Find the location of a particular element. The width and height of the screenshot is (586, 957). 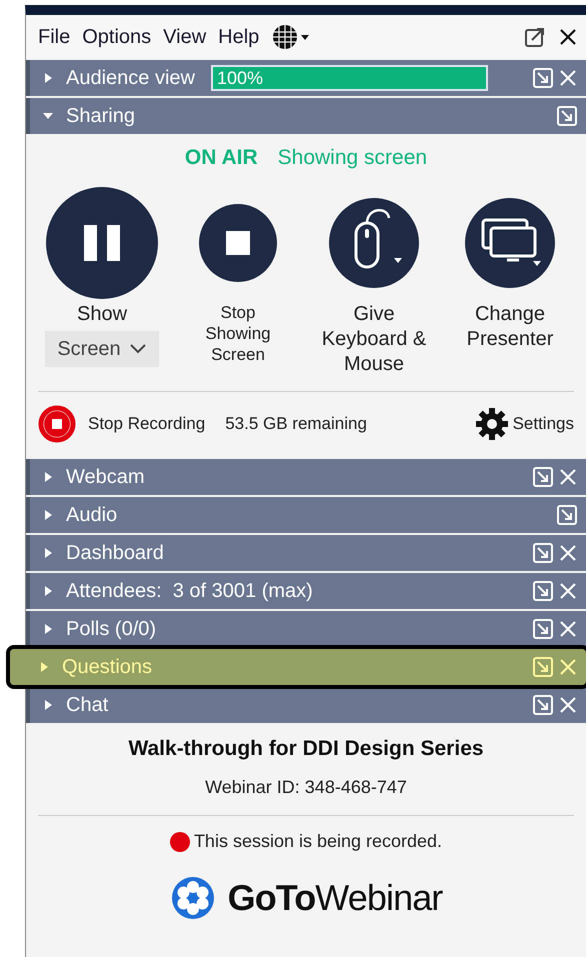

panel-title: Dashboard is located at coordinates (115, 553).